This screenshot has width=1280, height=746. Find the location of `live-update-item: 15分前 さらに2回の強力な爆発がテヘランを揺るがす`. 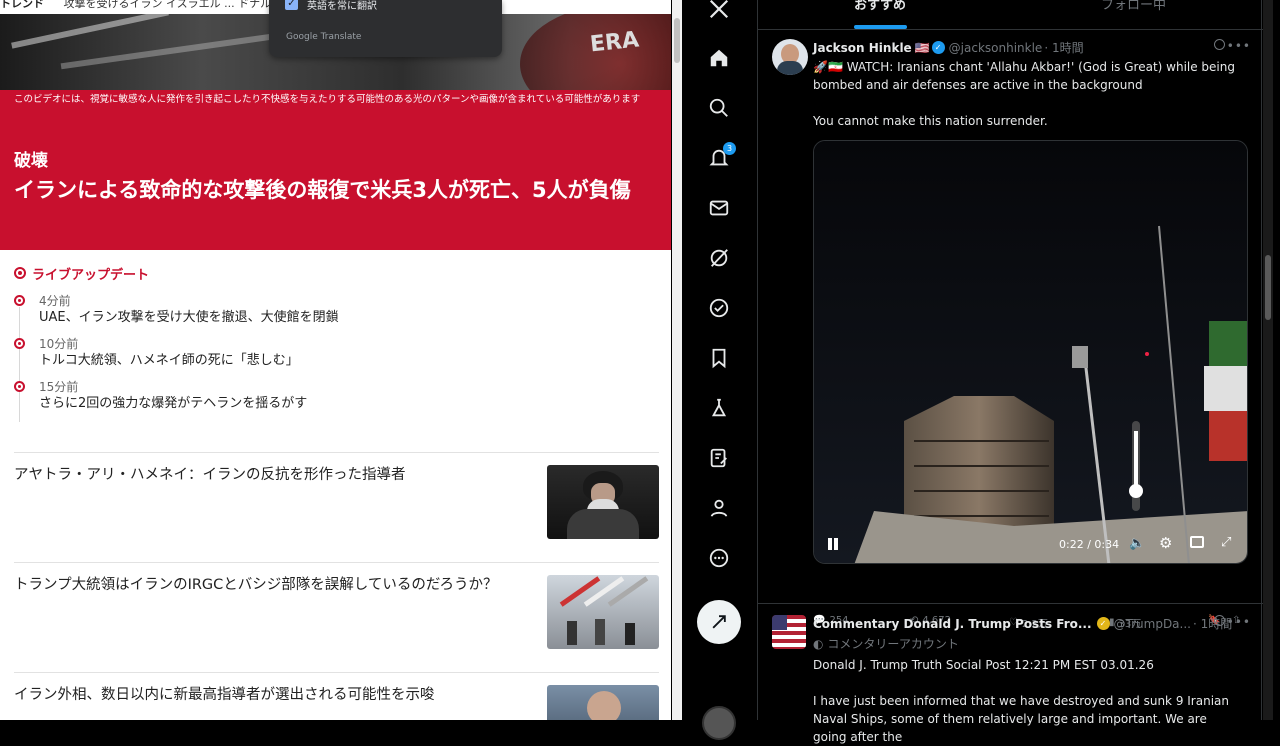

live-update-item: 15分前 さらに2回の強力な爆発がテヘランを揺るがす is located at coordinates (336, 396).